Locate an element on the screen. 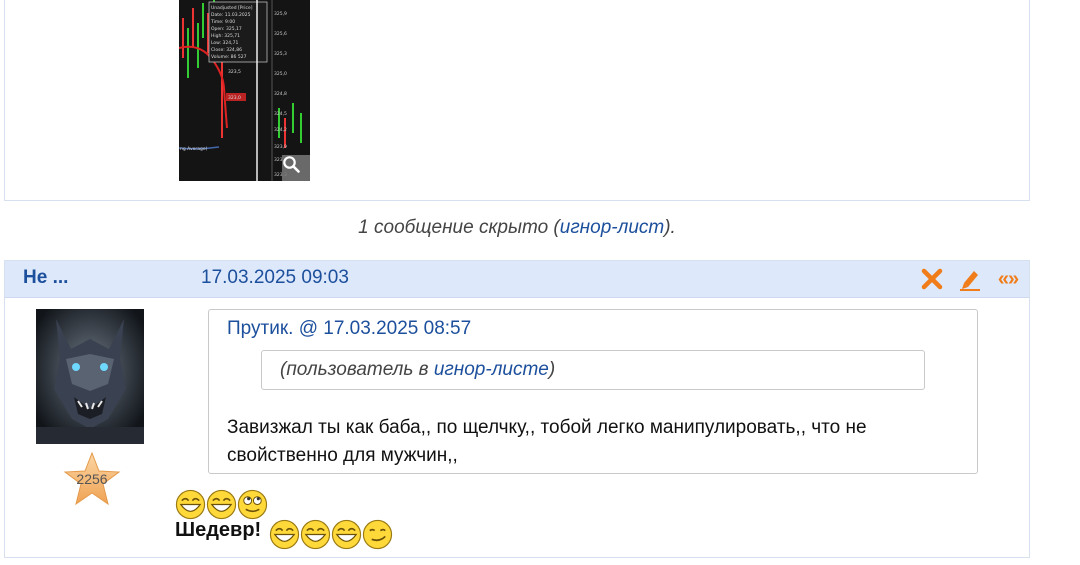 Image resolution: width=1080 pixels, height=565 pixels. post-actions: «» is located at coordinates (970, 279).